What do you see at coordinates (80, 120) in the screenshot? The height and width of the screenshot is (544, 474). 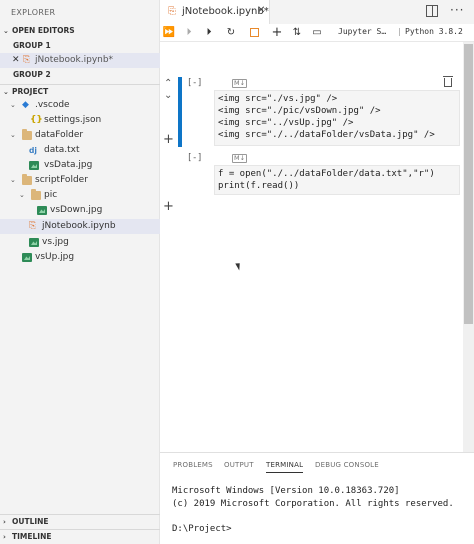 I see `tree-item-settings-json: {} settings.json` at bounding box center [80, 120].